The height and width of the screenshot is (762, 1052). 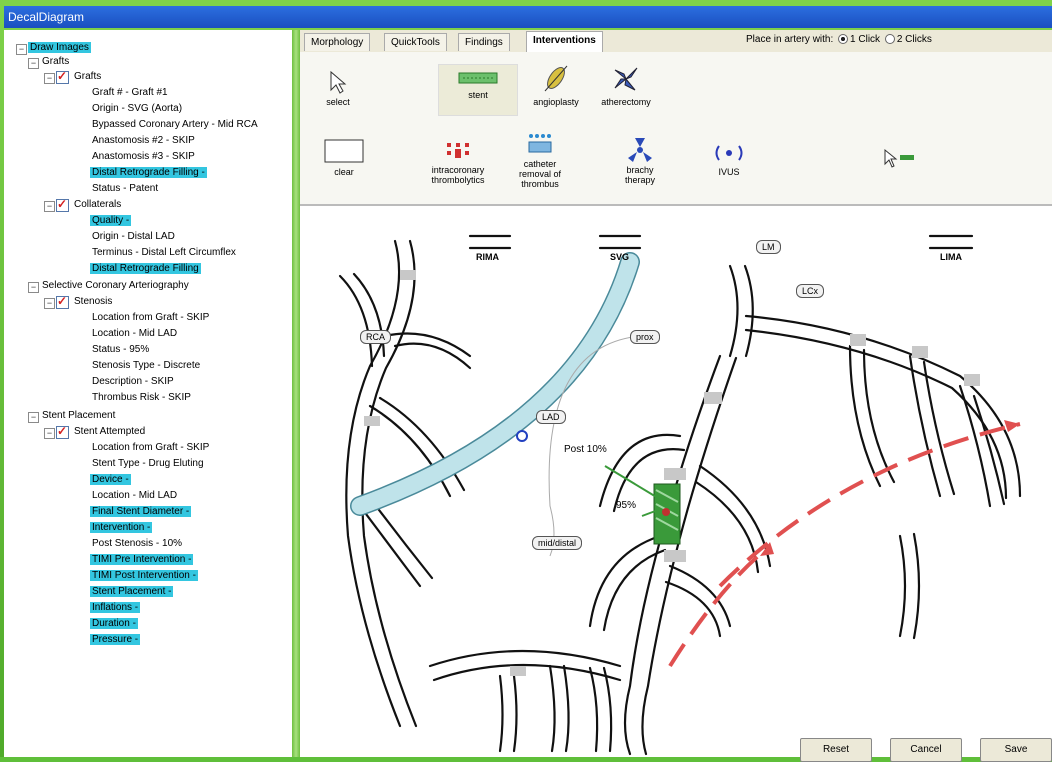 I want to click on tree-leaf: Anastomosis #3 - SKIP, so click(x=143, y=157).